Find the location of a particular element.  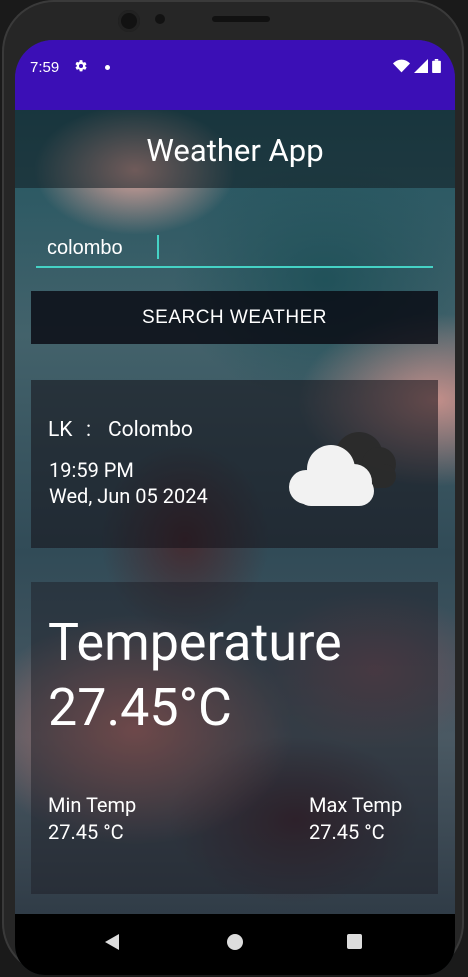

sensor-dot is located at coordinates (160, 19).